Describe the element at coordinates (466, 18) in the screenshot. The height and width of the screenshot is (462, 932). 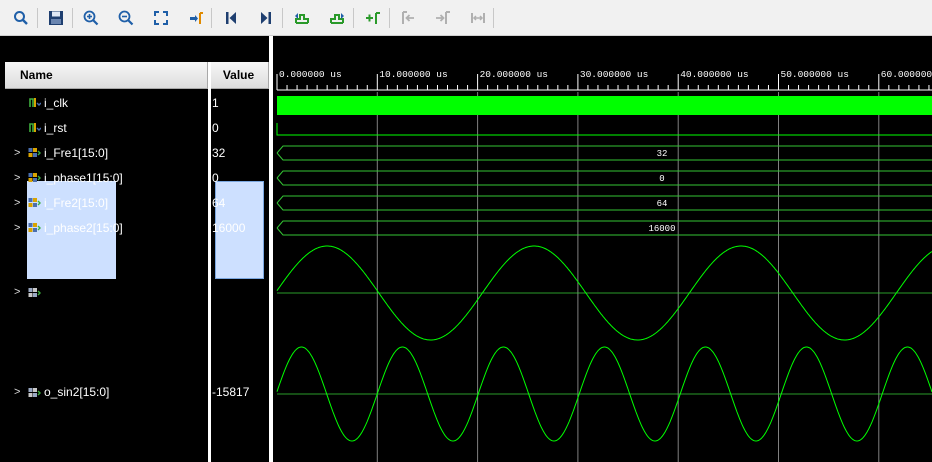
I see `waveform-toolbar` at that location.